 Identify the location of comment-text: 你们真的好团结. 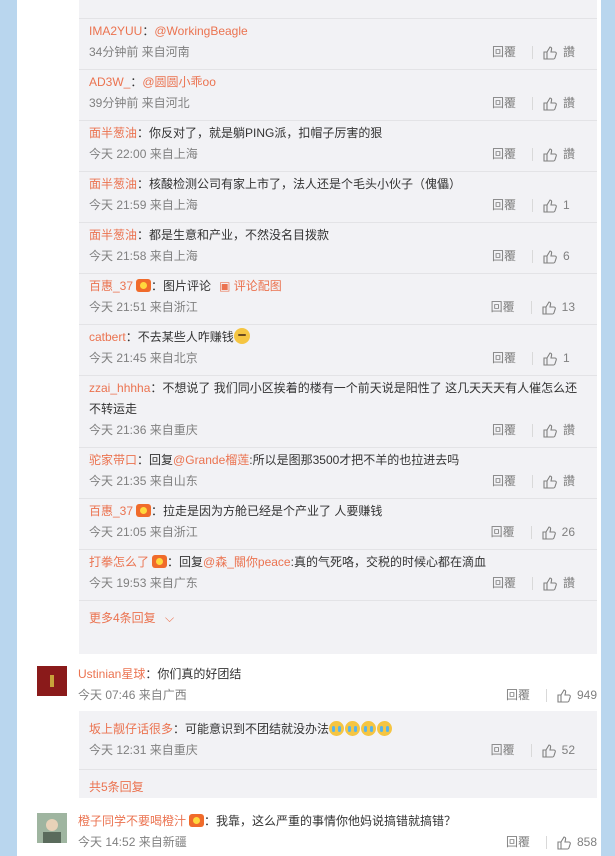
(199, 674).